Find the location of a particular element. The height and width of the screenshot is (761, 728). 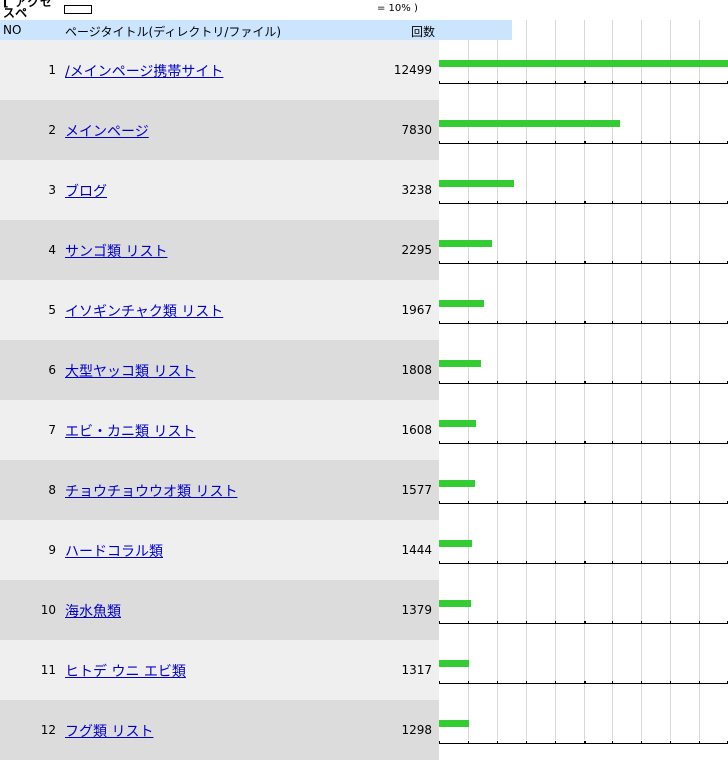

table-row: 2 メインページ 7830 is located at coordinates (364, 130).